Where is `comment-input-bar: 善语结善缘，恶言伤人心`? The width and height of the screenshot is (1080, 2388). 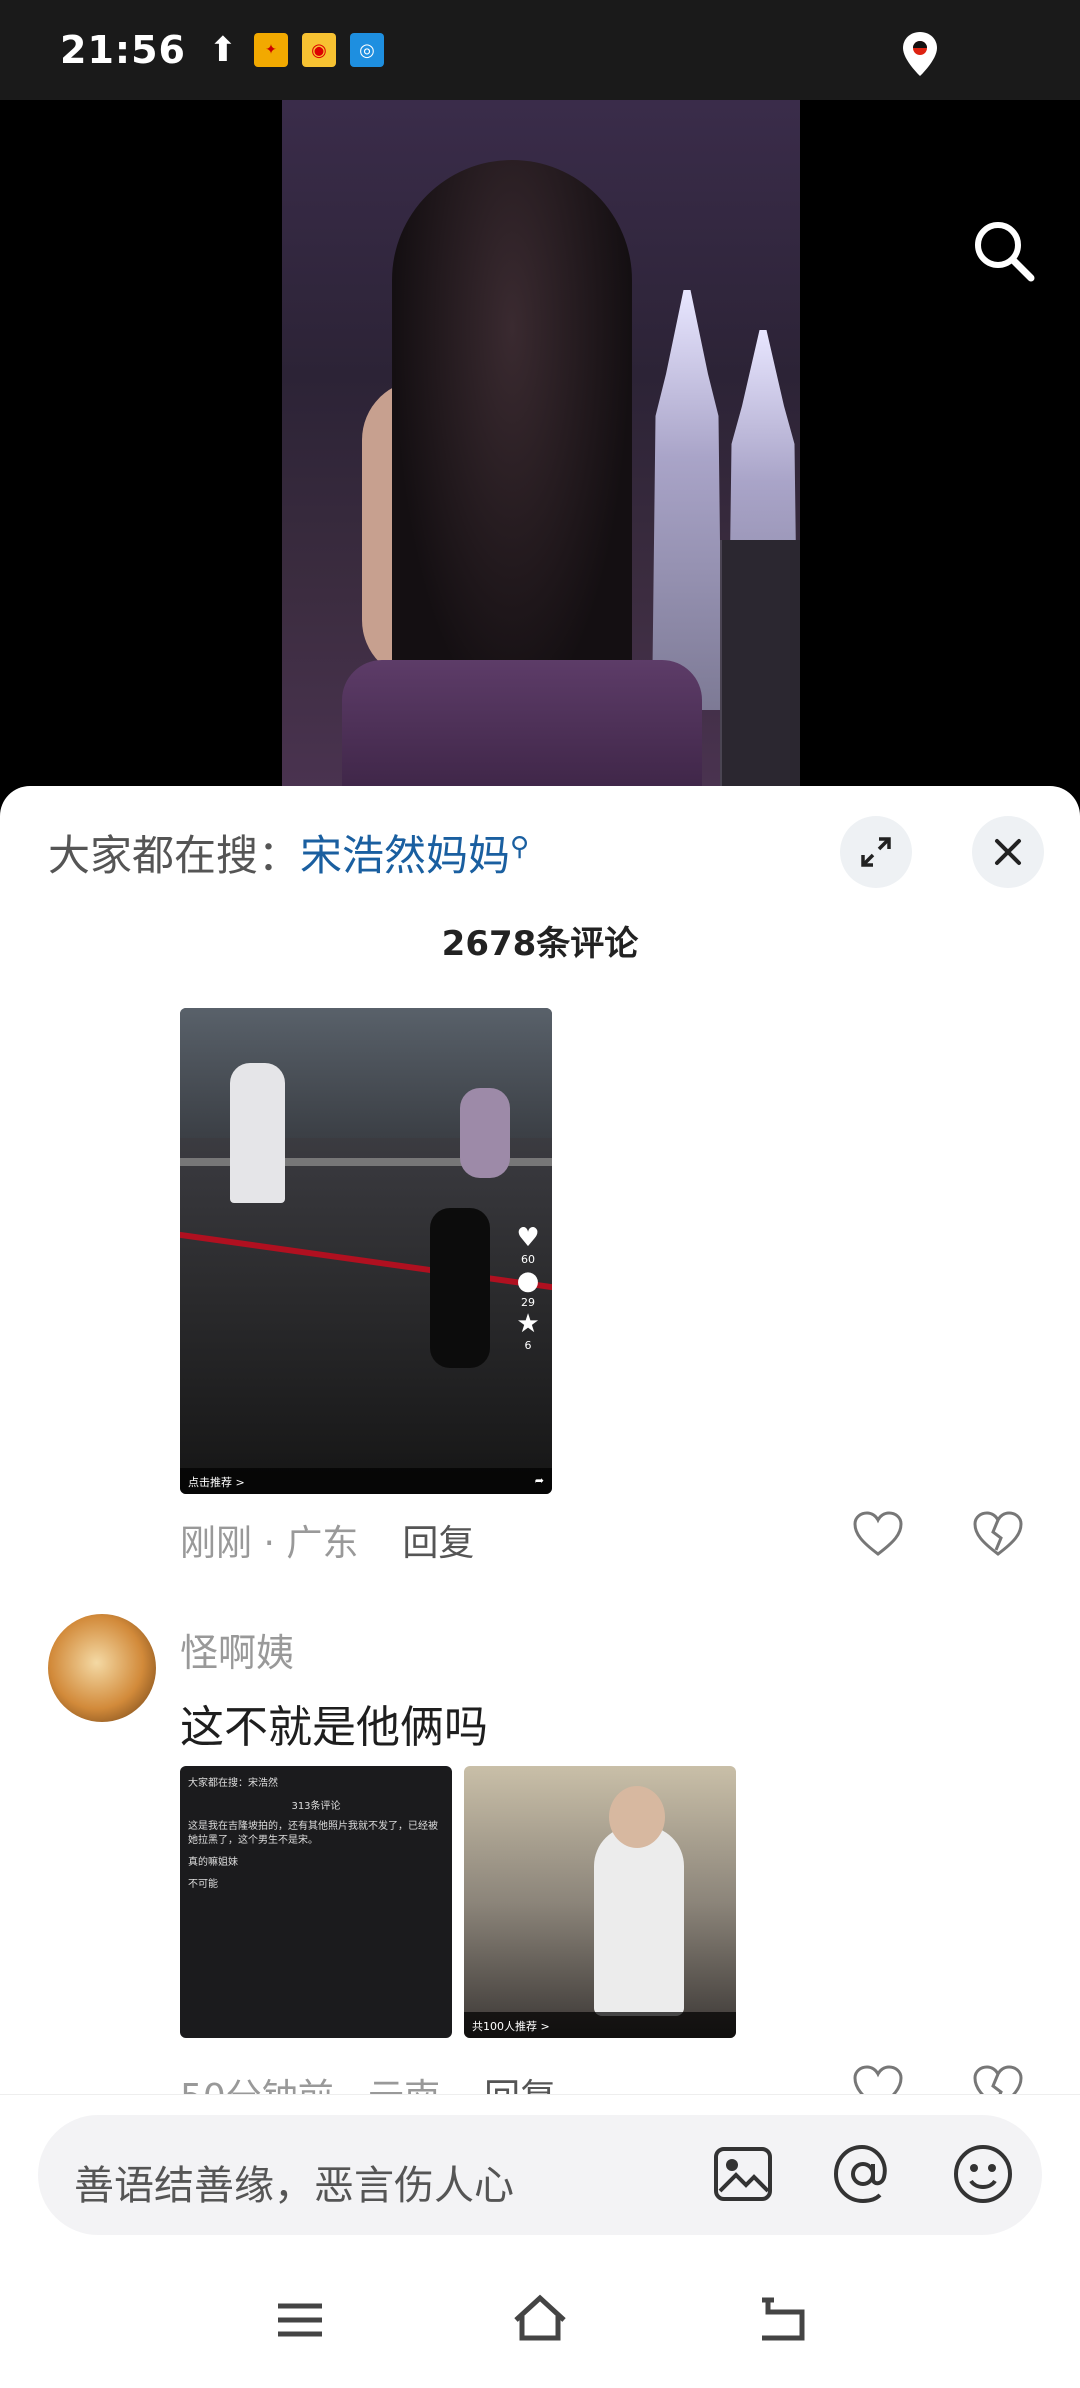 comment-input-bar: 善语结善缘，恶言伤人心 is located at coordinates (540, 2164).